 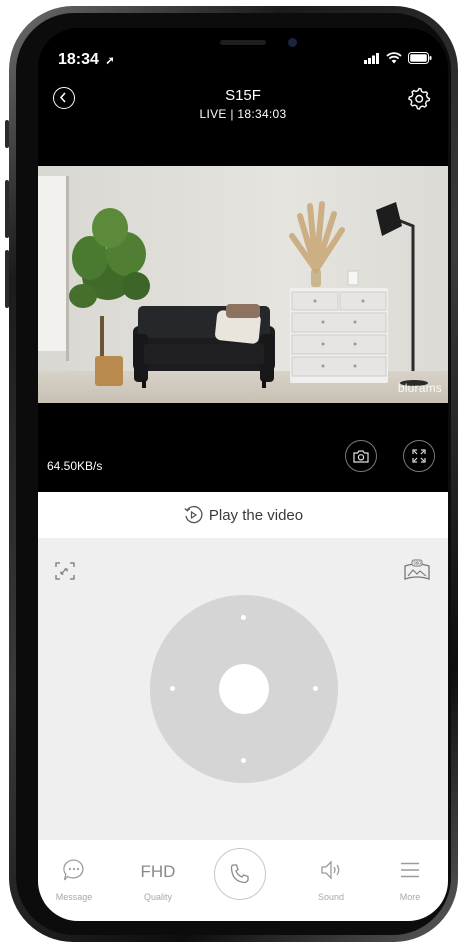 I want to click on live-status: LIVE | 18:34:03, so click(x=243, y=114).